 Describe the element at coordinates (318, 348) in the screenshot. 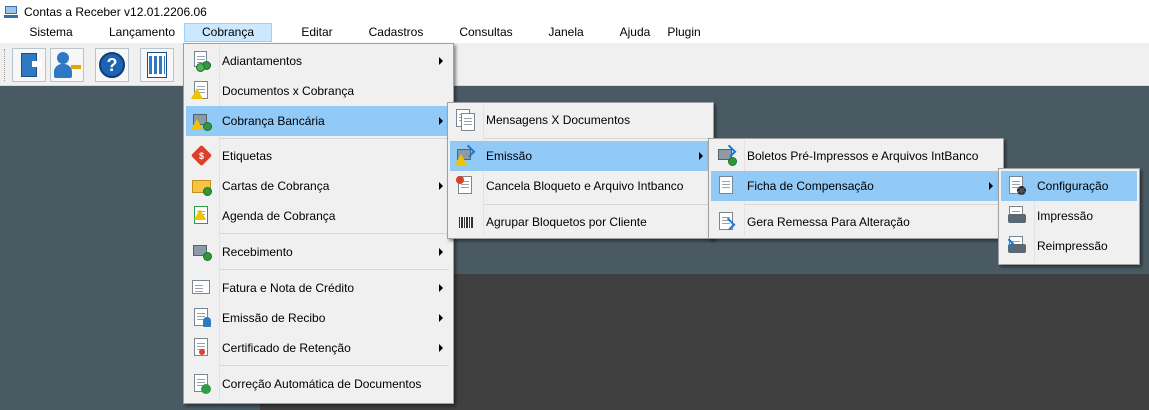

I see `menu-item-certificado-retencao: Certificado de Retenção` at that location.